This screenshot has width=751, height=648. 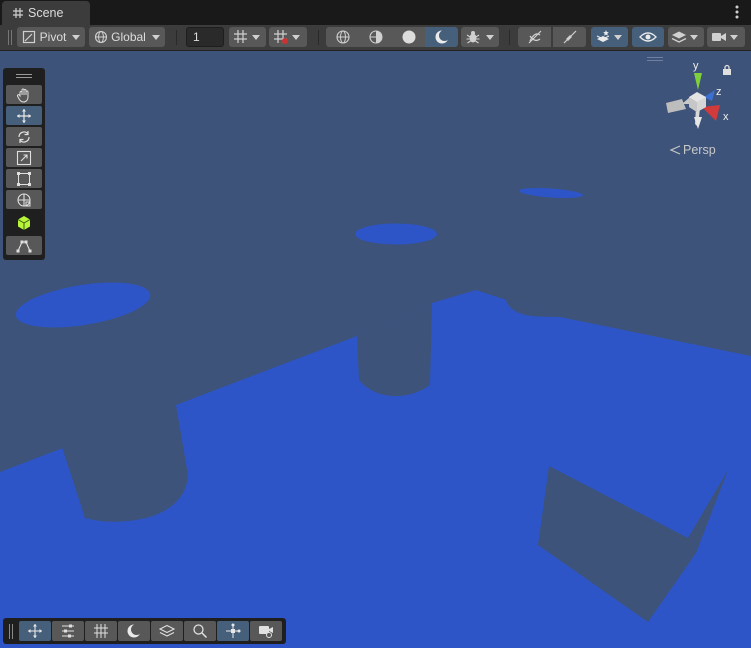 I want to click on overlay-move, so click(x=35, y=631).